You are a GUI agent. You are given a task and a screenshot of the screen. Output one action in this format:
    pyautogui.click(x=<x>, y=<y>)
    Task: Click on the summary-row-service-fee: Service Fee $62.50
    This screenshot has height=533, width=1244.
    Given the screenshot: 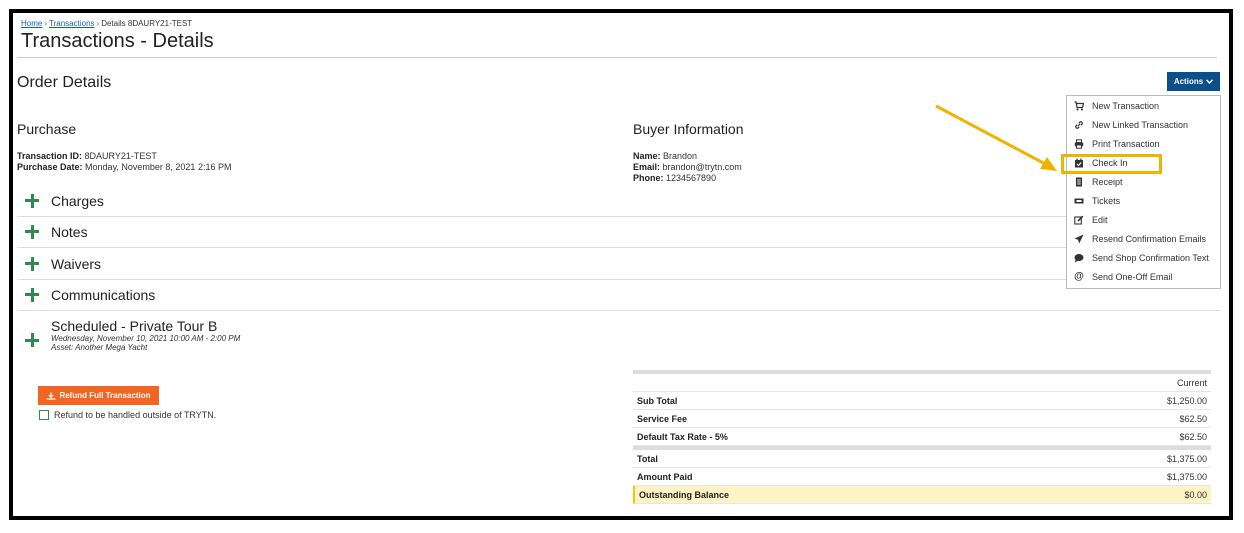 What is the action you would take?
    pyautogui.click(x=922, y=419)
    